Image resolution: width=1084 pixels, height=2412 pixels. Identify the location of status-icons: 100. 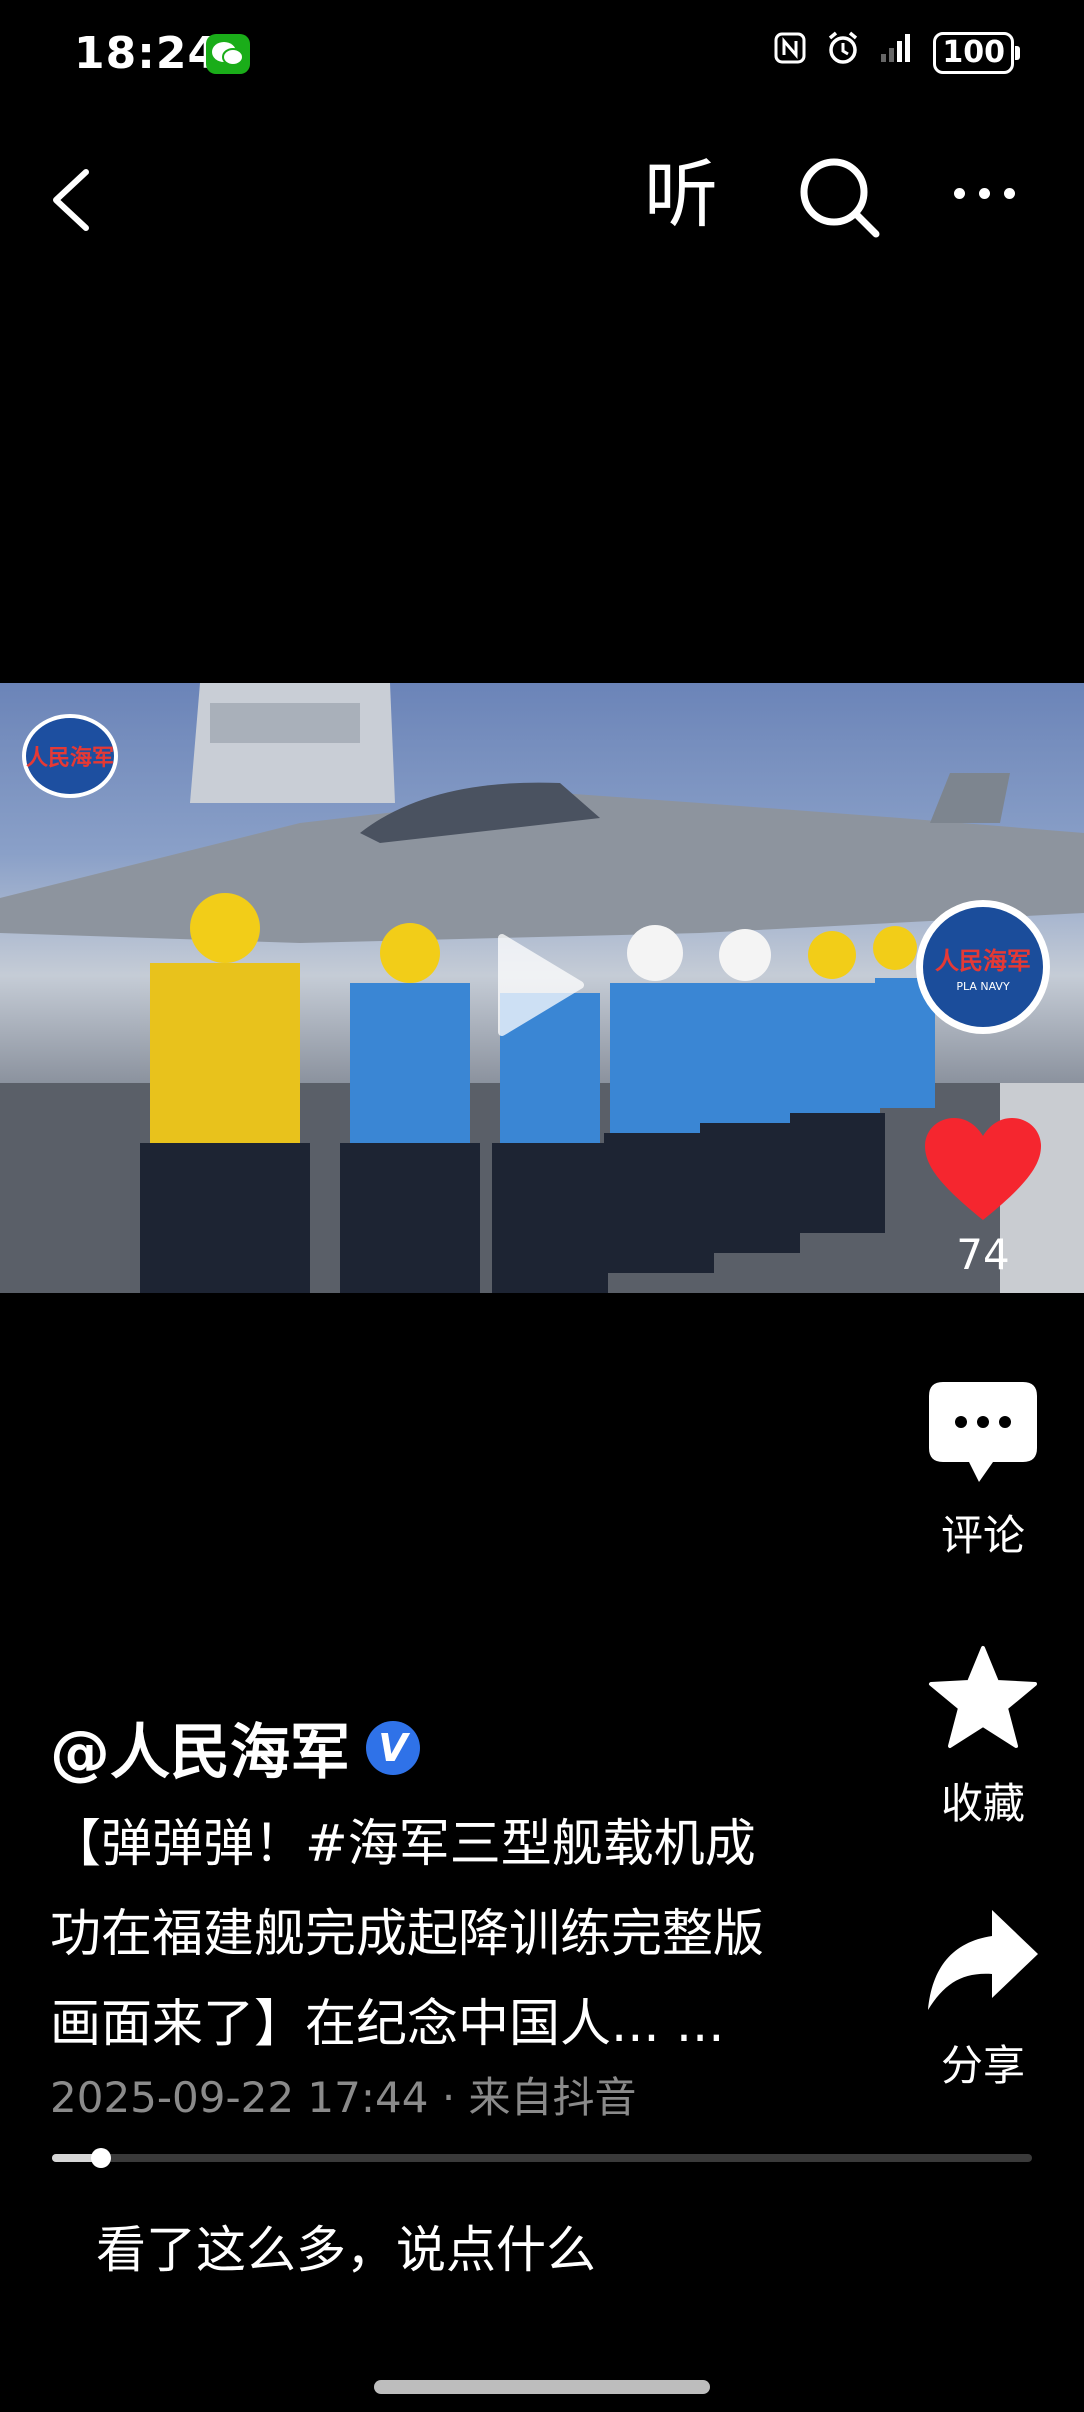
(896, 52).